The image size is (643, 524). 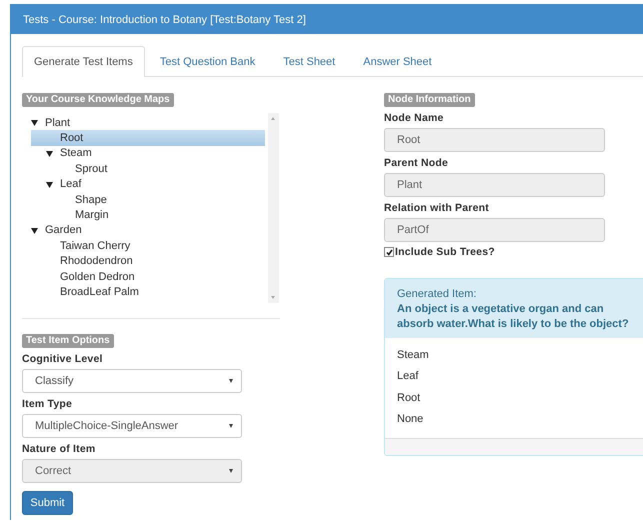 I want to click on tab: Generate Test Items, so click(x=83, y=61).